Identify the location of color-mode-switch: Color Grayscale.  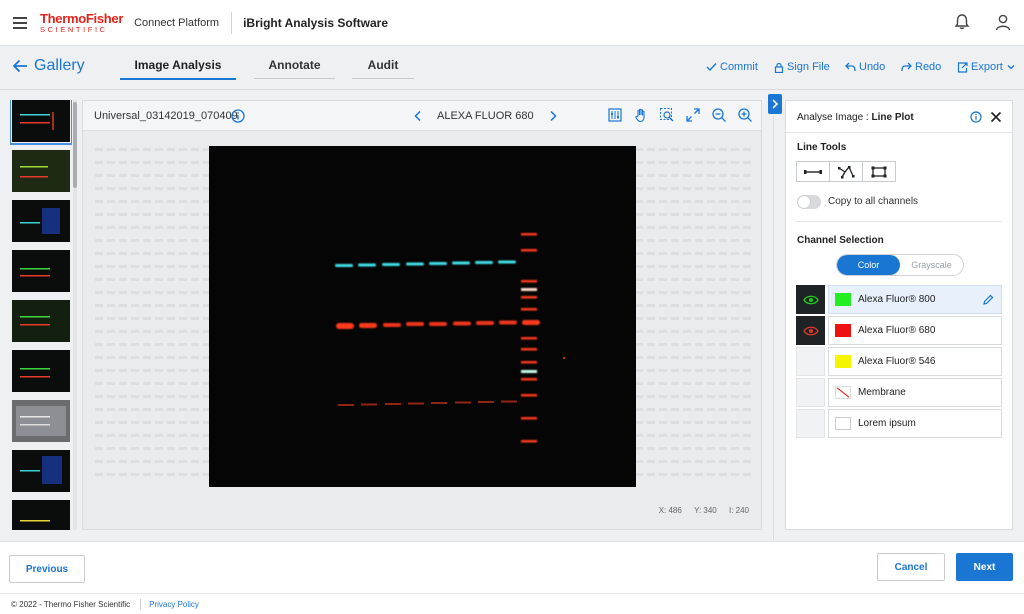
(900, 265).